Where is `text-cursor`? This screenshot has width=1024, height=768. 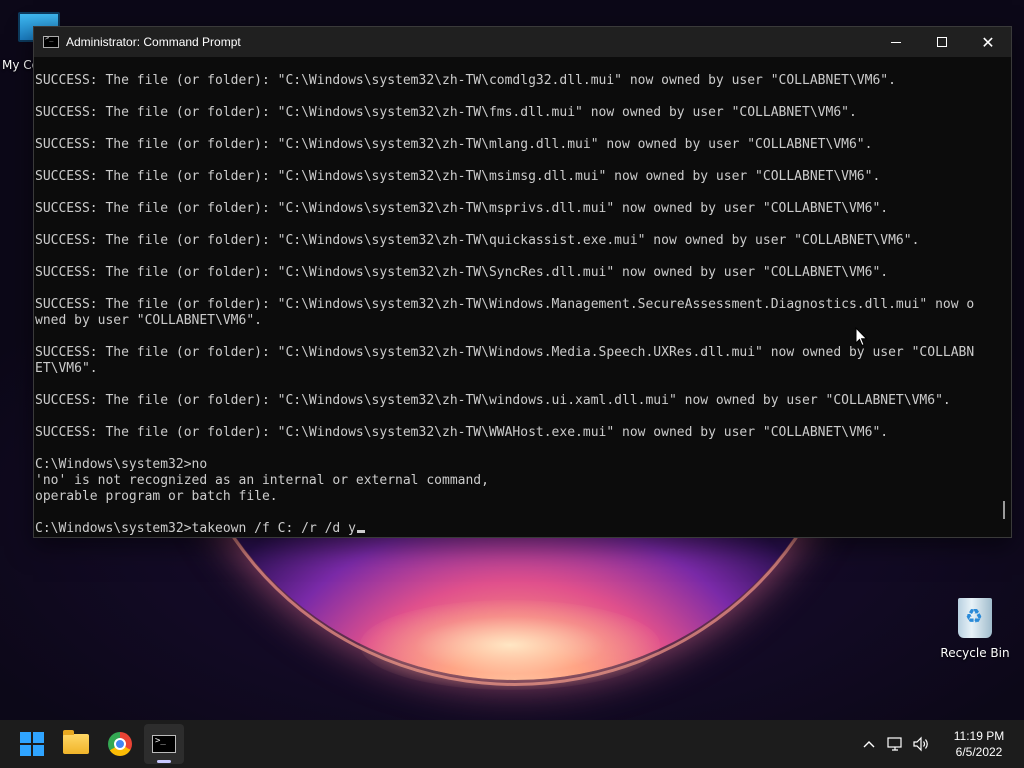
text-cursor is located at coordinates (360, 531).